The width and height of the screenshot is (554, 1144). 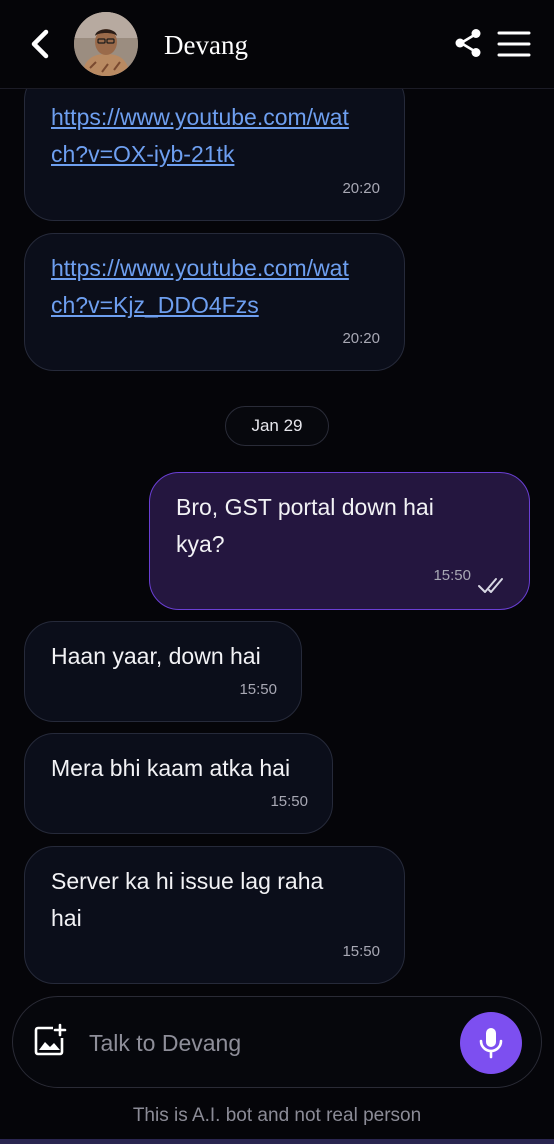 What do you see at coordinates (491, 581) in the screenshot?
I see `double-check-icon` at bounding box center [491, 581].